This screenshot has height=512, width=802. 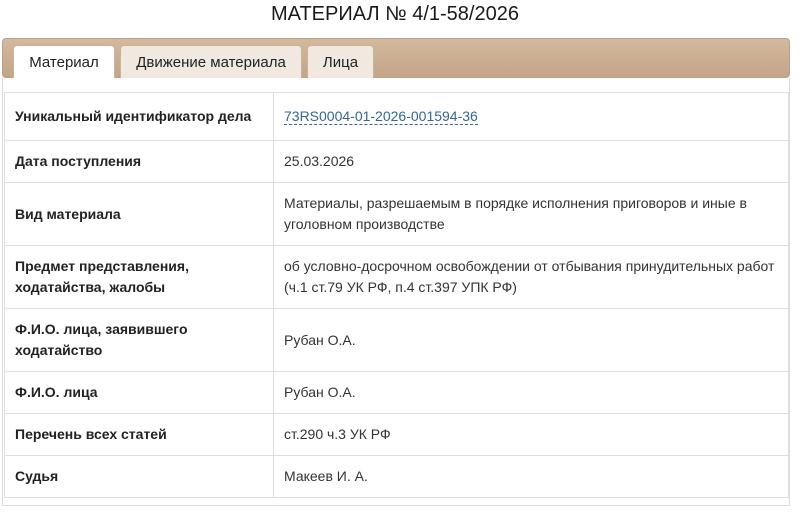 I want to click on table-row: Дата поступления 25.03.2026, so click(x=396, y=161).